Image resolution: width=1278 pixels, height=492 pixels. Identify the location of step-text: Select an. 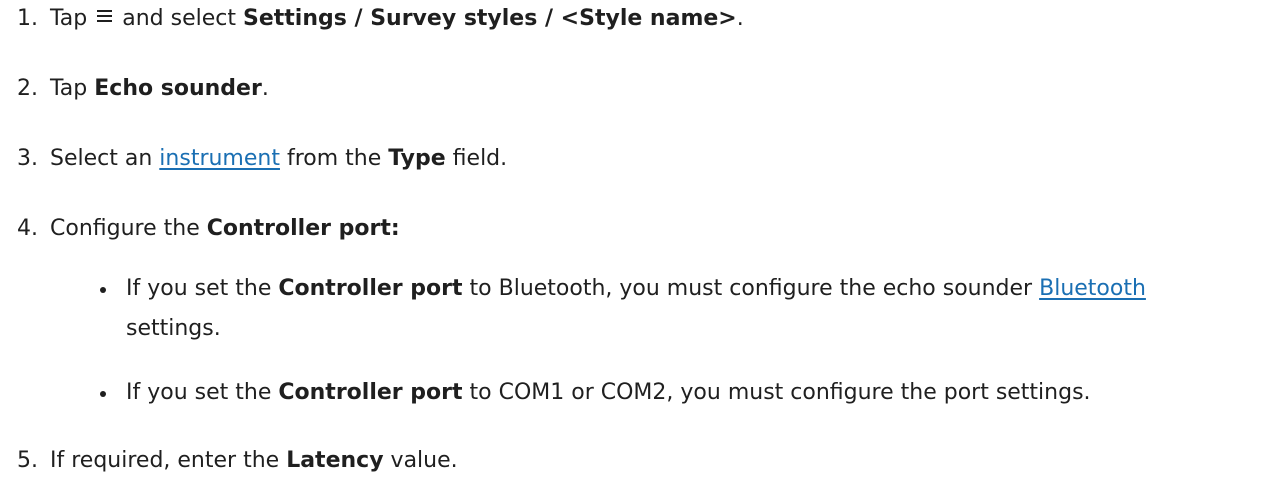
(101, 158).